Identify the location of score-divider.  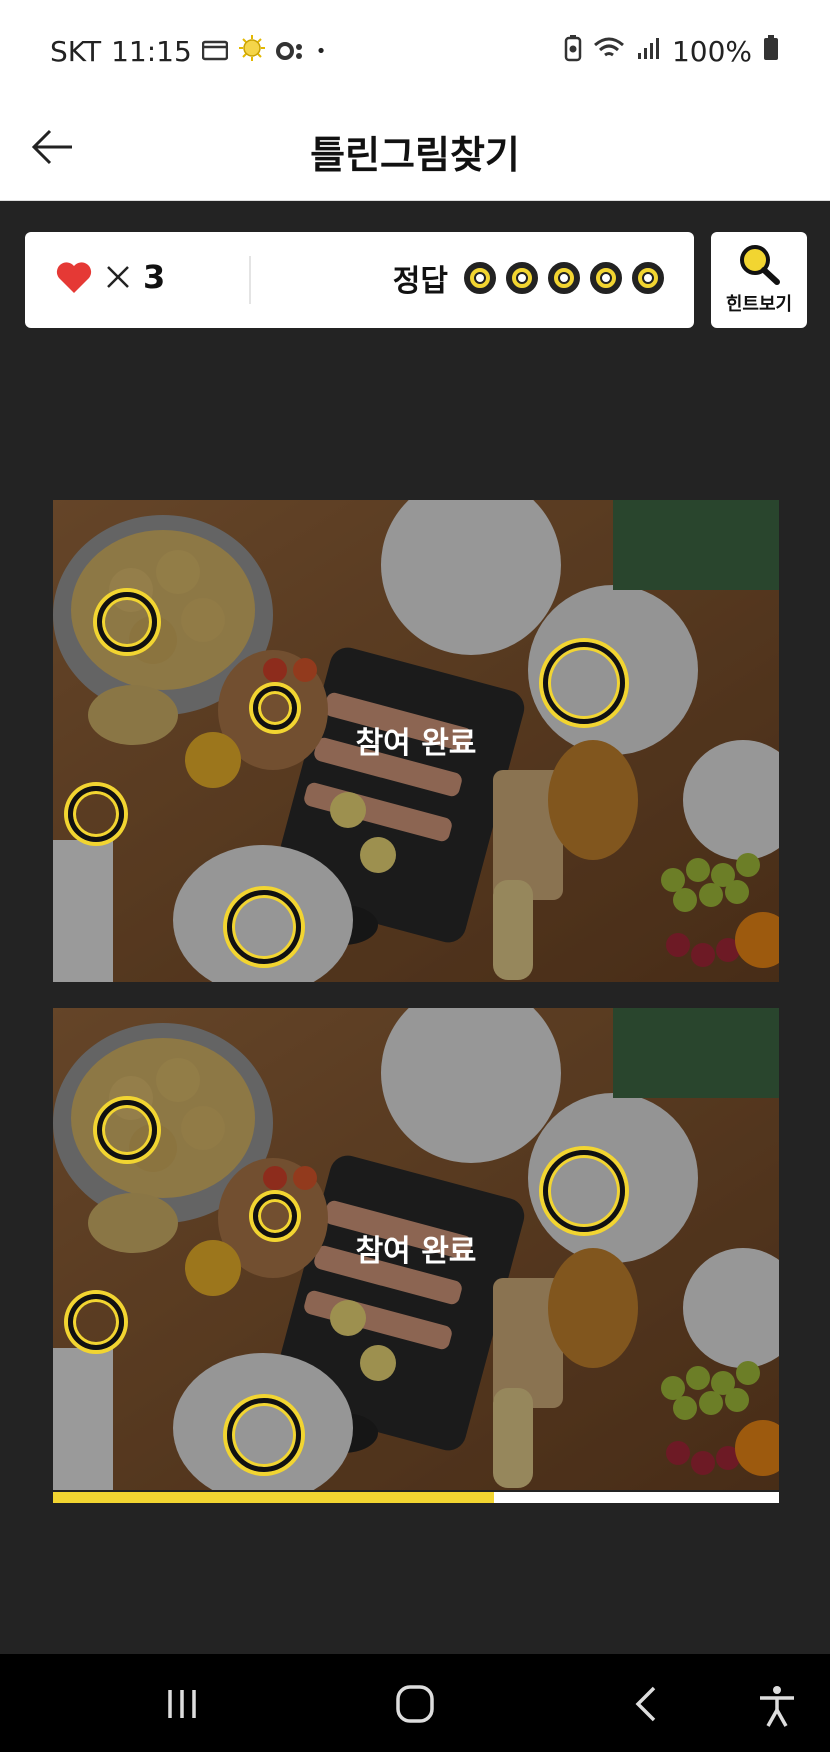
(250, 280).